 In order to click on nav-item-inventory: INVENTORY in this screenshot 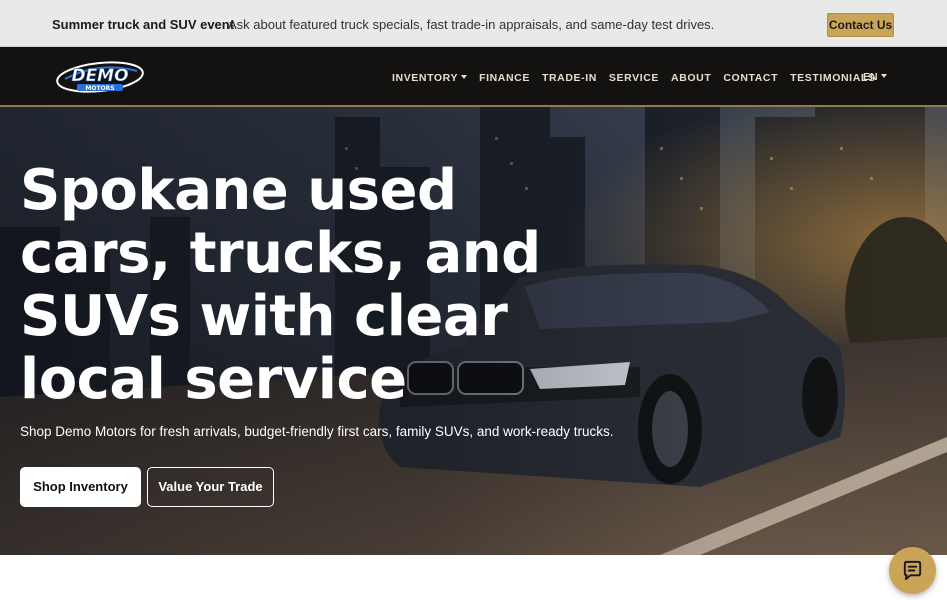, I will do `click(430, 78)`.